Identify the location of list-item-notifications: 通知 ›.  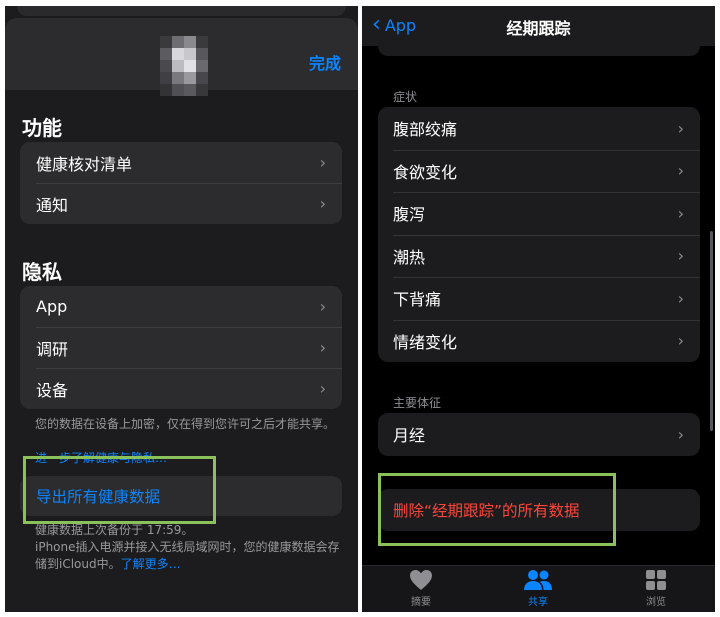
(181, 203).